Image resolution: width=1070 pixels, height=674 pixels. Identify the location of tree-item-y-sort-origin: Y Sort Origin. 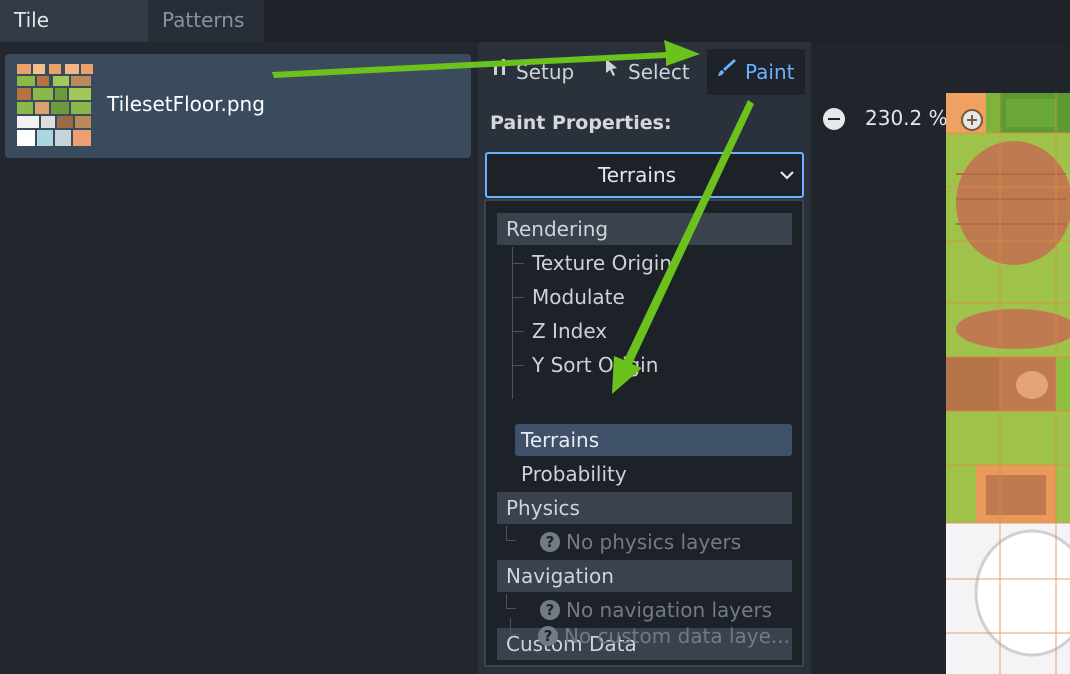
(595, 365).